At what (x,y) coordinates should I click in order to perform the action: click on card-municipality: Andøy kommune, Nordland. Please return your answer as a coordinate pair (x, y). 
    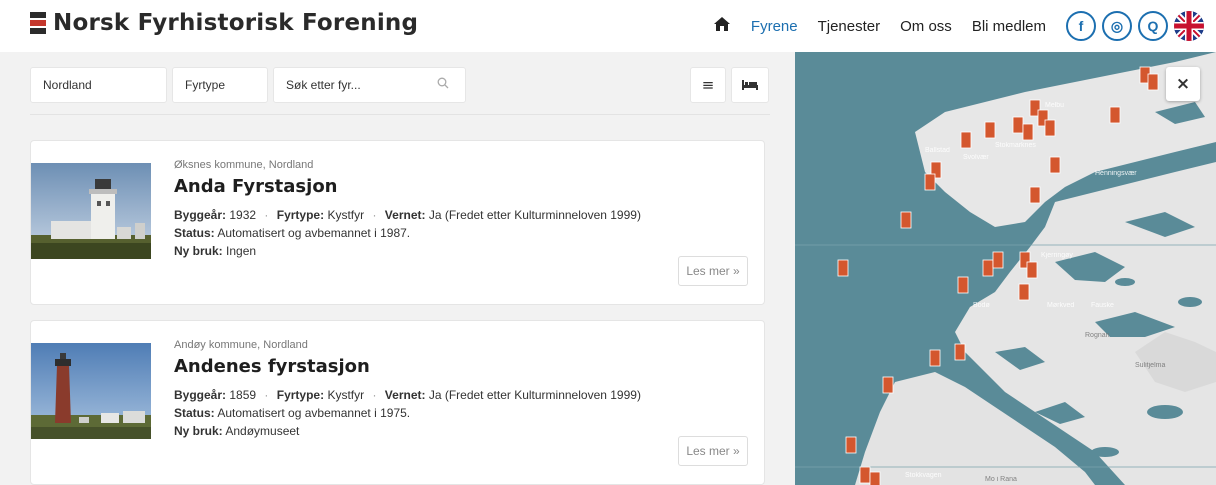
    Looking at the image, I should click on (241, 345).